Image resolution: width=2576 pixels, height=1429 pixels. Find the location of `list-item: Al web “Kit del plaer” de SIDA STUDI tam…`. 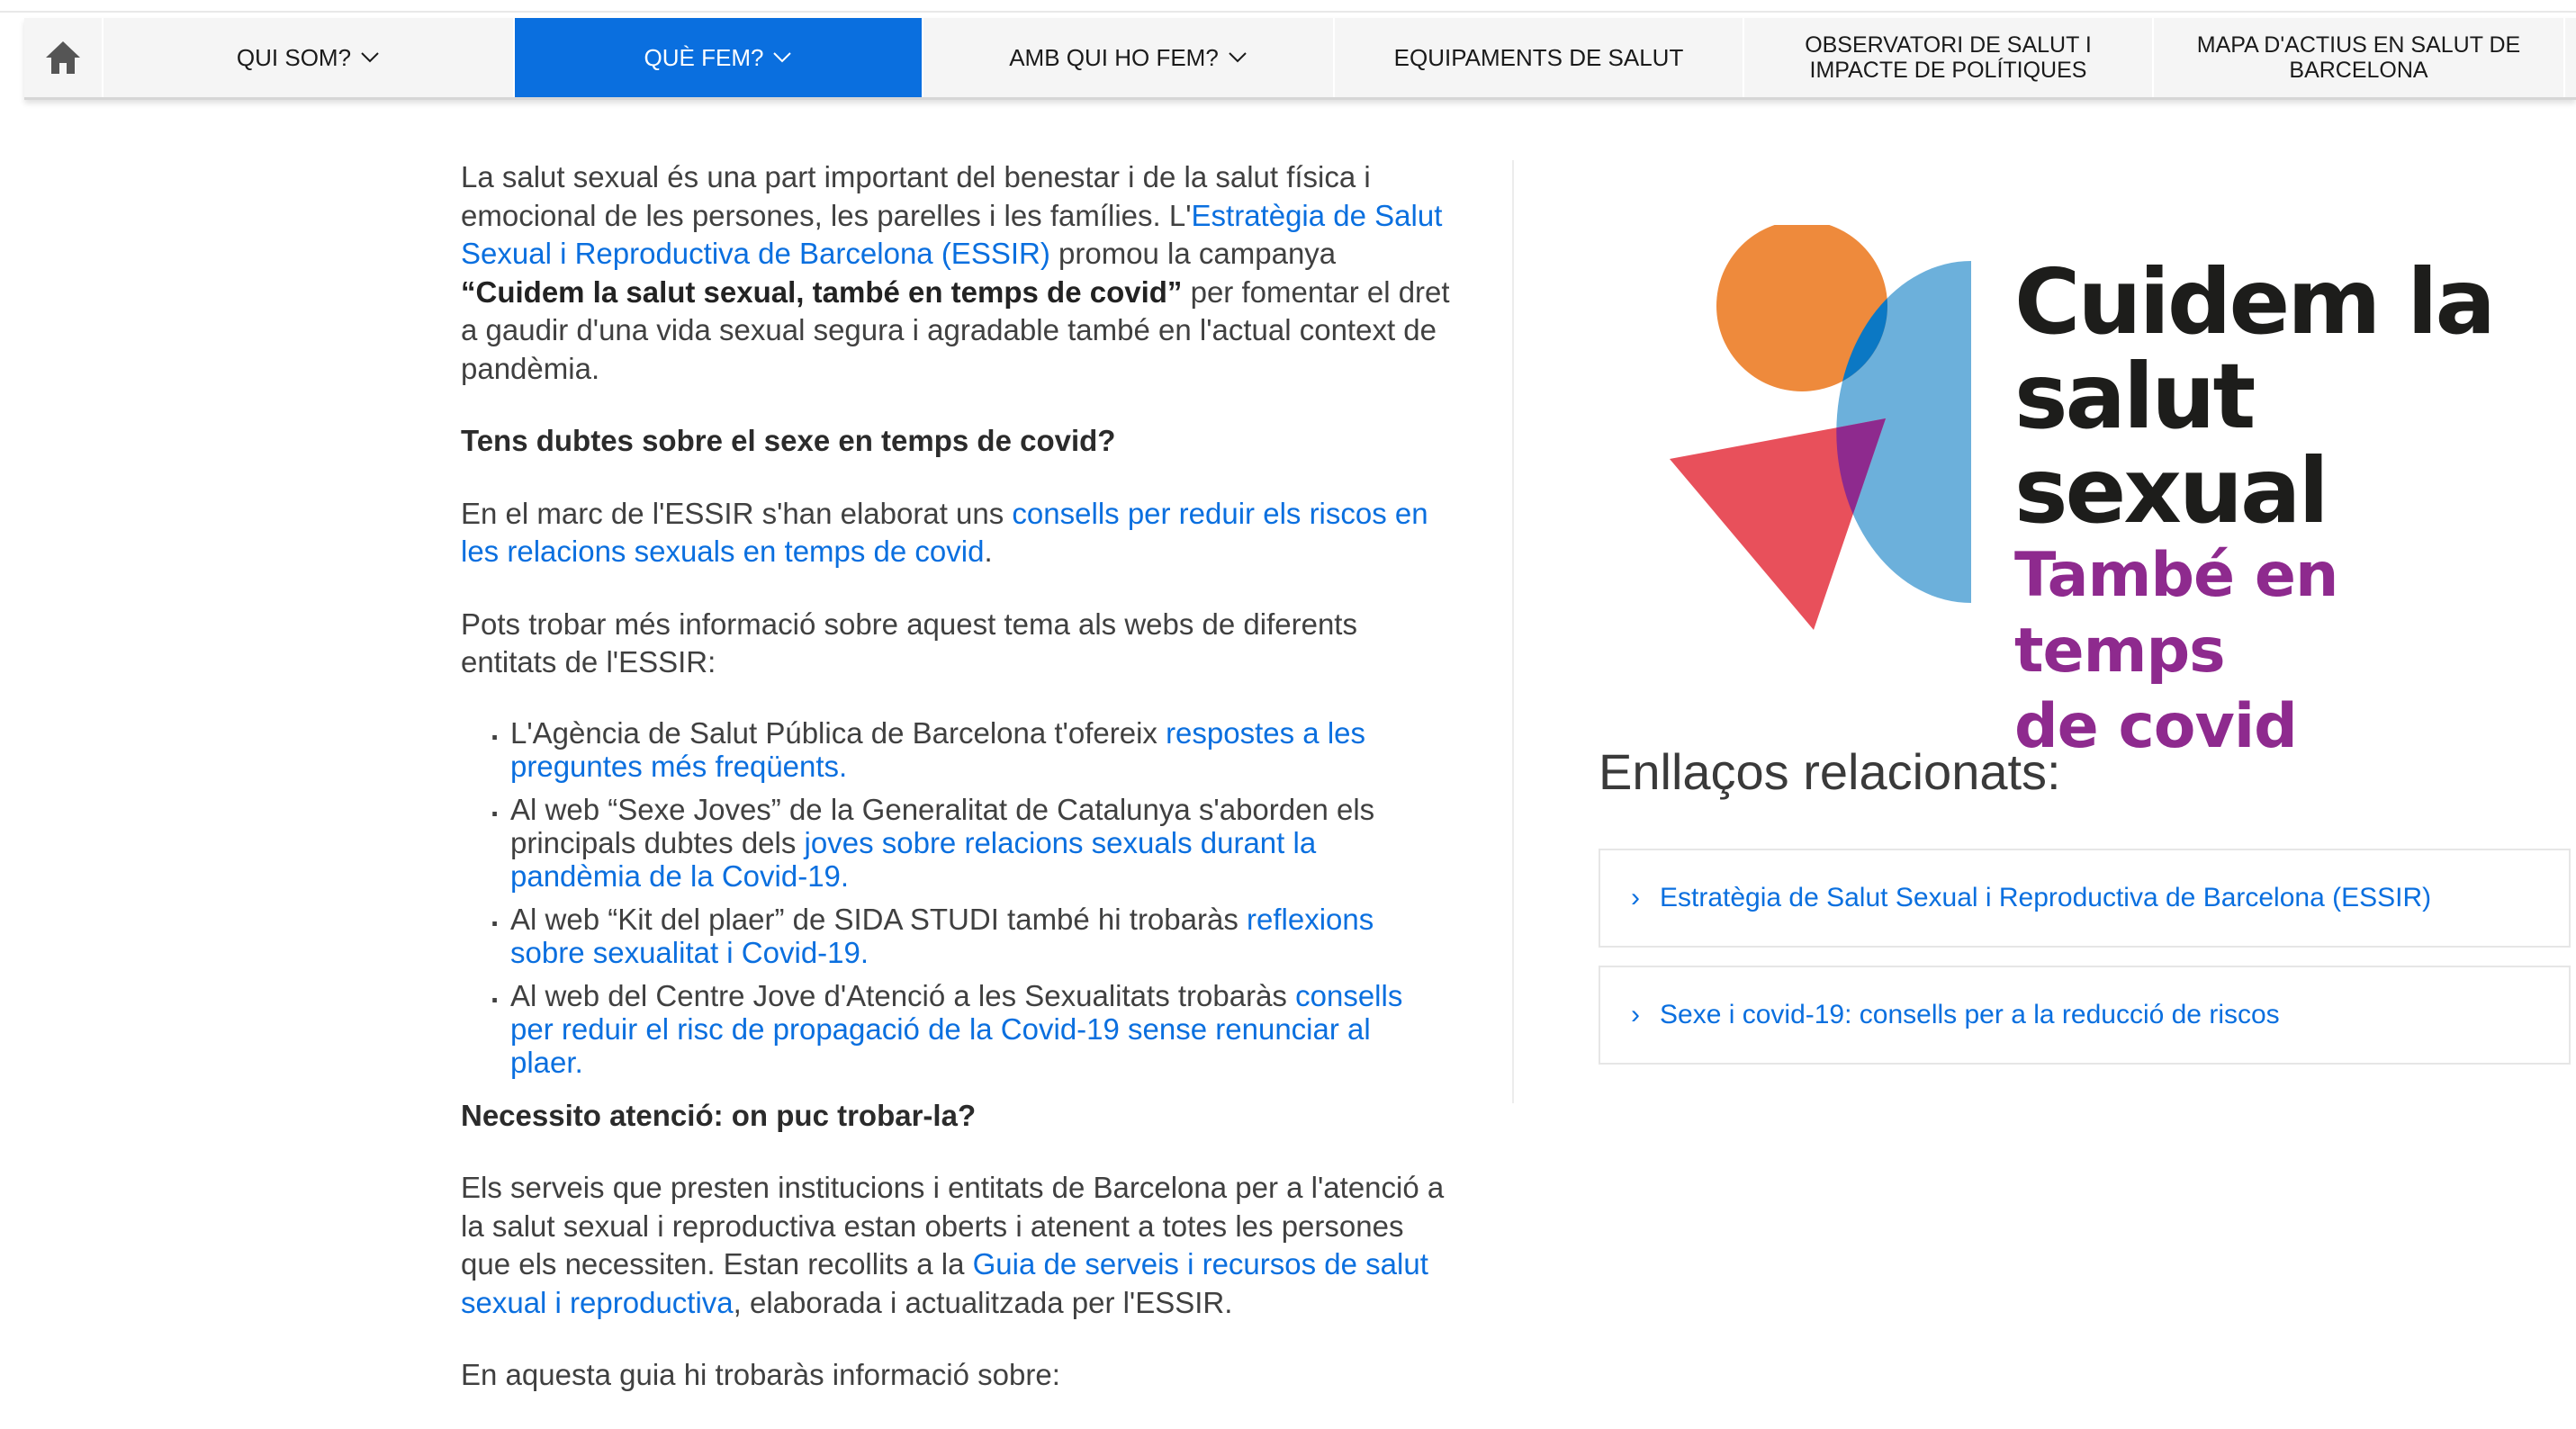

list-item: Al web “Kit del plaer” de SIDA STUDI tam… is located at coordinates (971, 934).